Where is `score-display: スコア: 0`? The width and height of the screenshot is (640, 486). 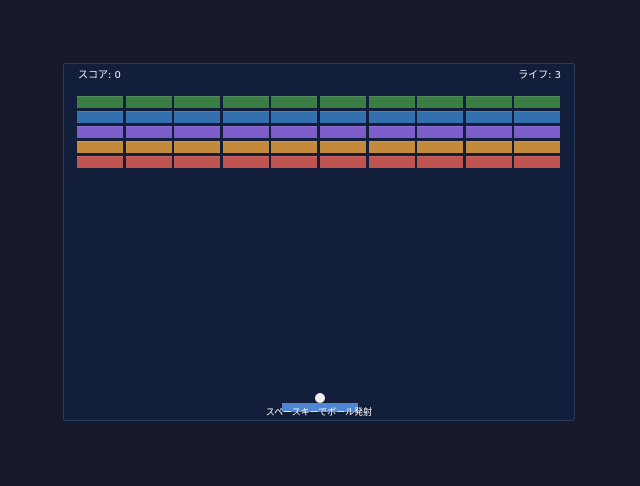
score-display: スコア: 0 is located at coordinates (99, 75).